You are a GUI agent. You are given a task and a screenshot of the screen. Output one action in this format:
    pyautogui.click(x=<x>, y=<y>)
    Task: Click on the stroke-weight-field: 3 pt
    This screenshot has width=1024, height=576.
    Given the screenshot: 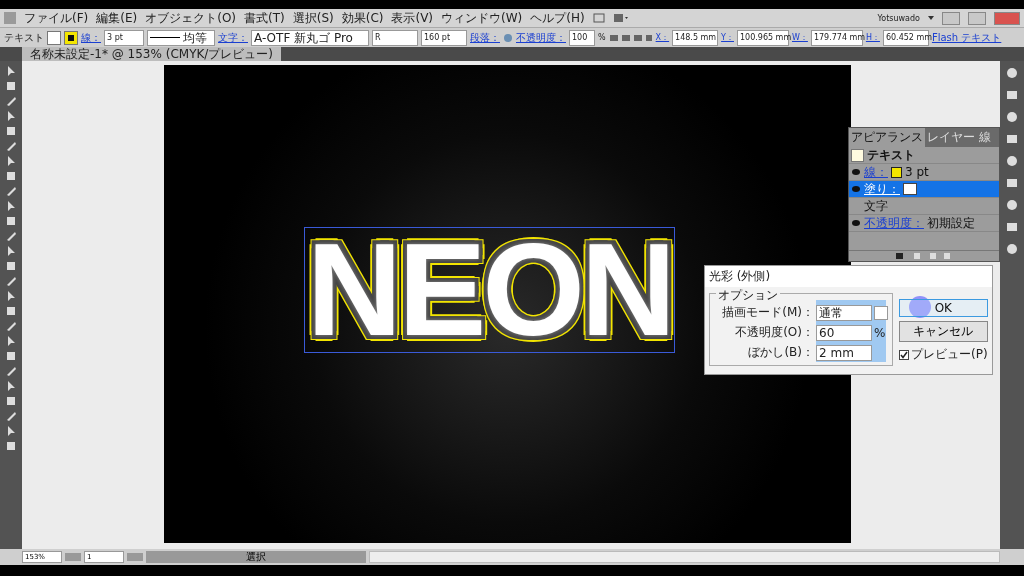 What is the action you would take?
    pyautogui.click(x=124, y=37)
    